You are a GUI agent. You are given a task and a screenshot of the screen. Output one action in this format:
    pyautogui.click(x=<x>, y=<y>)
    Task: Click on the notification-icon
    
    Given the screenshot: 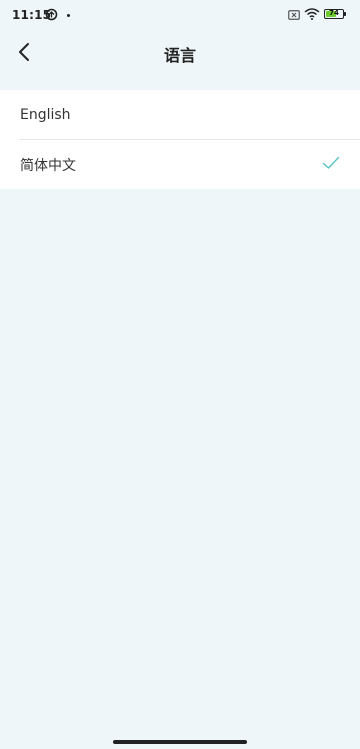 What is the action you would take?
    pyautogui.click(x=51, y=16)
    